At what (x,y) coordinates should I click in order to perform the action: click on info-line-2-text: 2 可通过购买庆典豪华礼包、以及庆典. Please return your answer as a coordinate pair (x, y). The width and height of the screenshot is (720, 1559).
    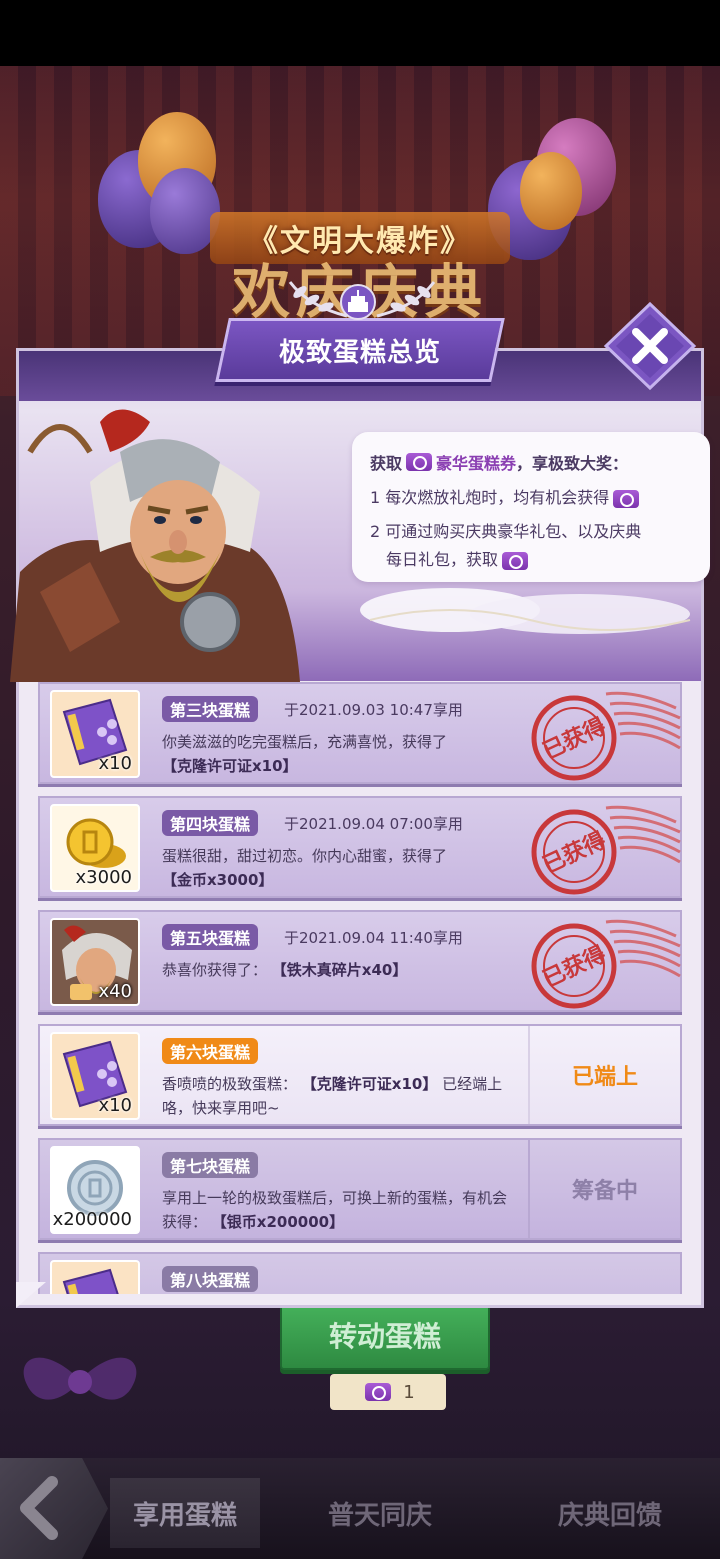
    Looking at the image, I should click on (506, 531).